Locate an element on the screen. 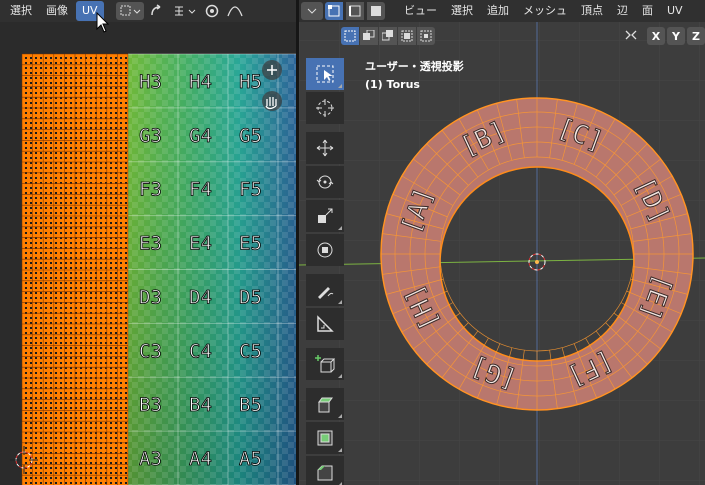  extrude-tool is located at coordinates (325, 404).